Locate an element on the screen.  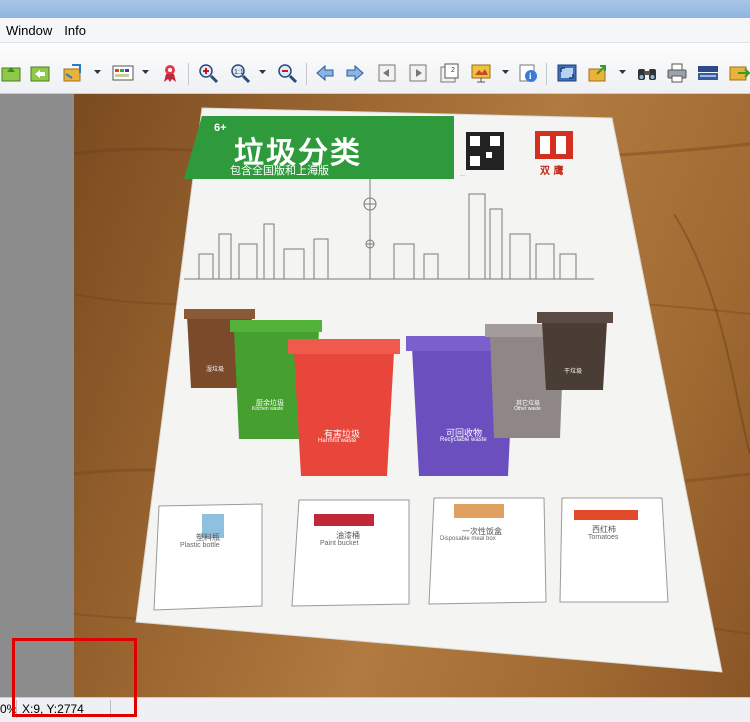
arrow-left-icon is located at coordinates (325, 73).